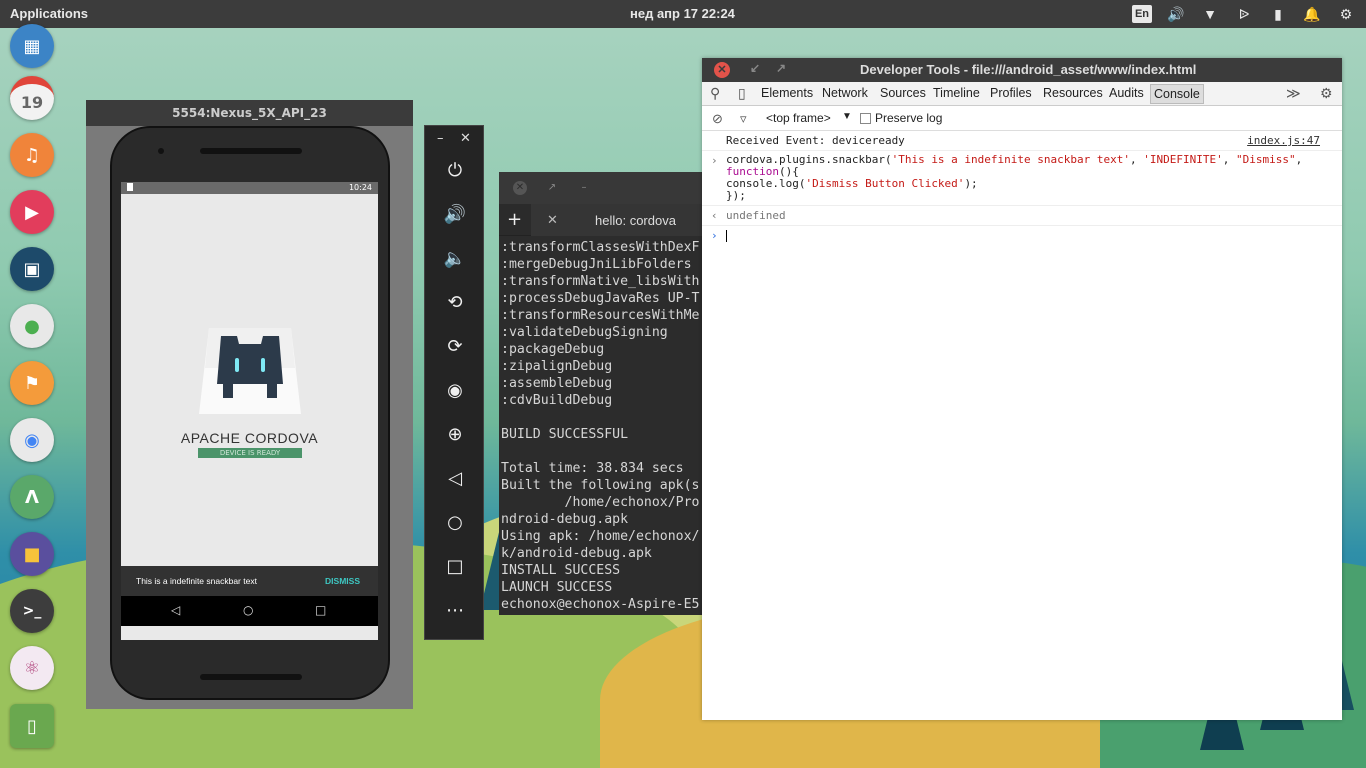  What do you see at coordinates (565, 434) in the screenshot?
I see `terminal-line: BUILD SUCCESSFUL` at bounding box center [565, 434].